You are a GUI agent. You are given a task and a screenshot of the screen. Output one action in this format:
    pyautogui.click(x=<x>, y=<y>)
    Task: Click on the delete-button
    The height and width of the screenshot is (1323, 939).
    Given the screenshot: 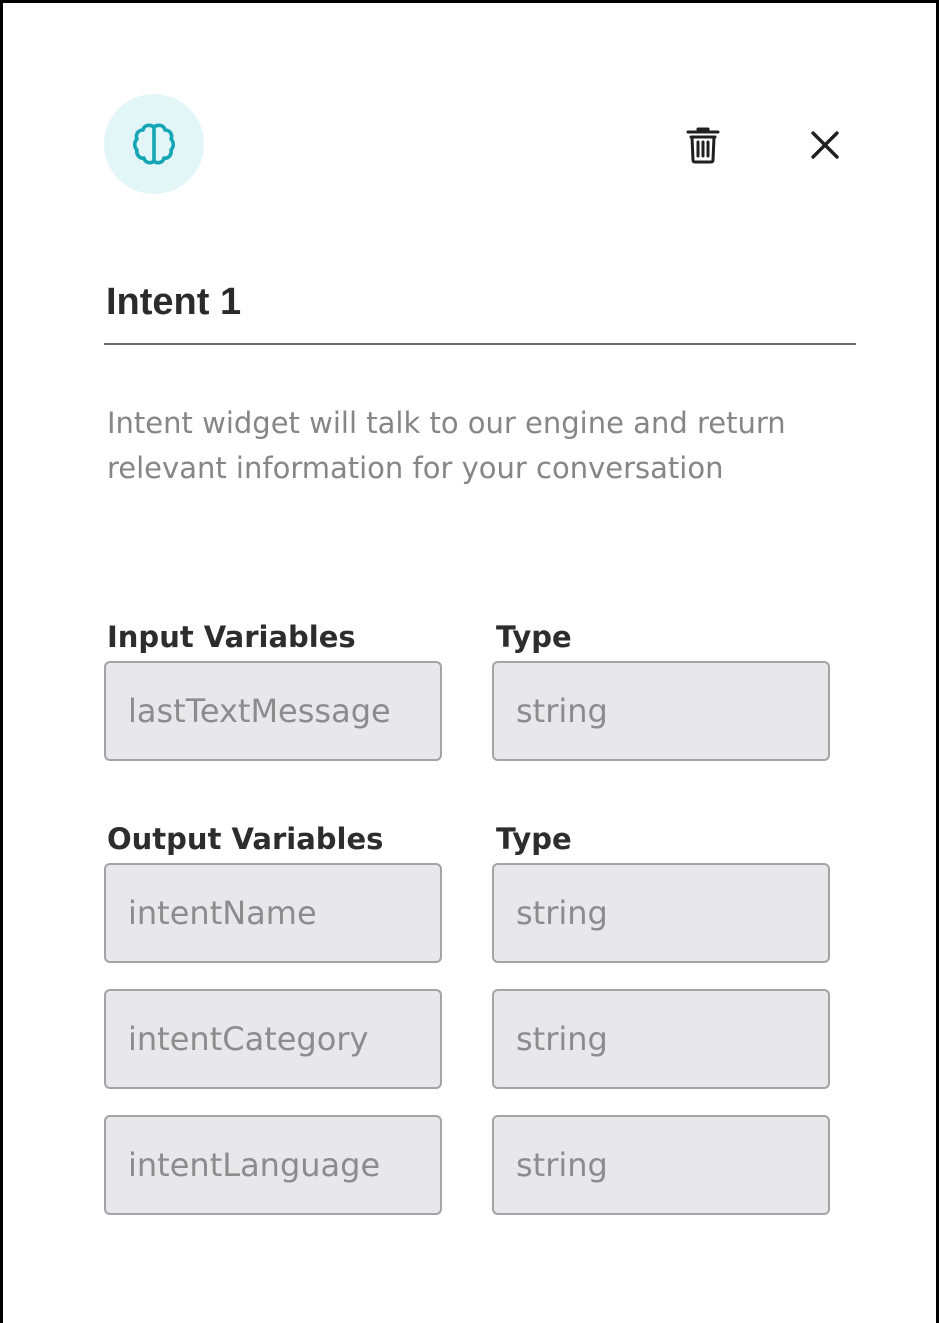 What is the action you would take?
    pyautogui.click(x=703, y=145)
    